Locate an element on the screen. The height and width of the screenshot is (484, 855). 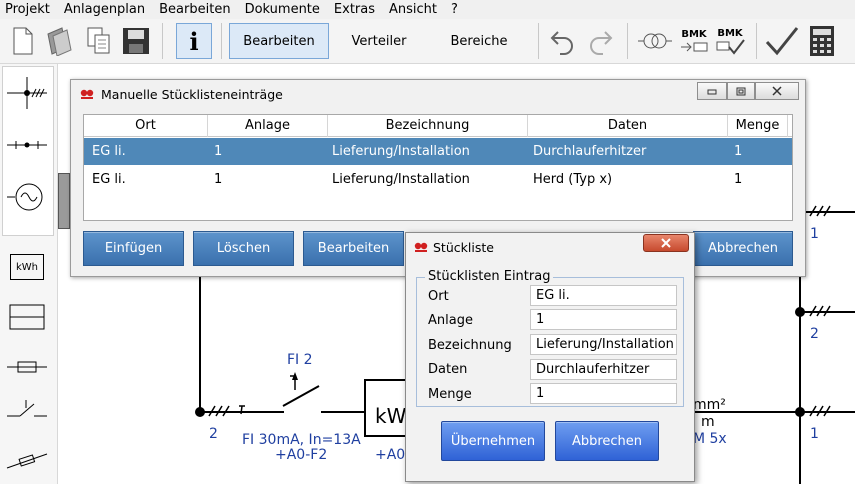
transformer-icon is located at coordinates (655, 41).